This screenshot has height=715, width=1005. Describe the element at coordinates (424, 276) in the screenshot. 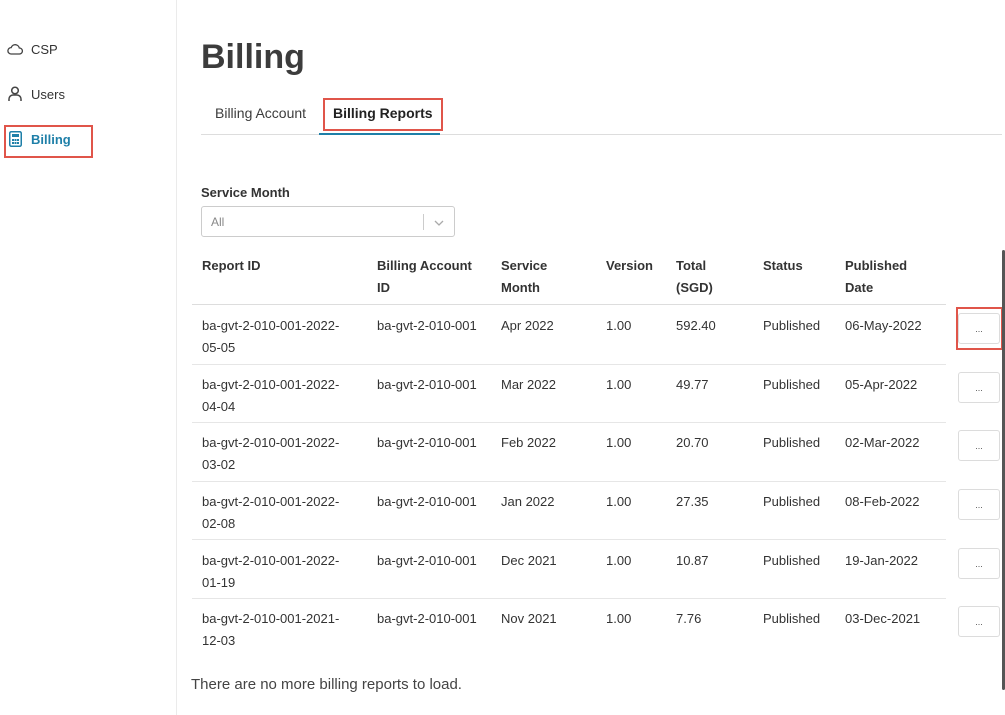

I see `column-header-billing-account-id: Billing Account ID` at that location.